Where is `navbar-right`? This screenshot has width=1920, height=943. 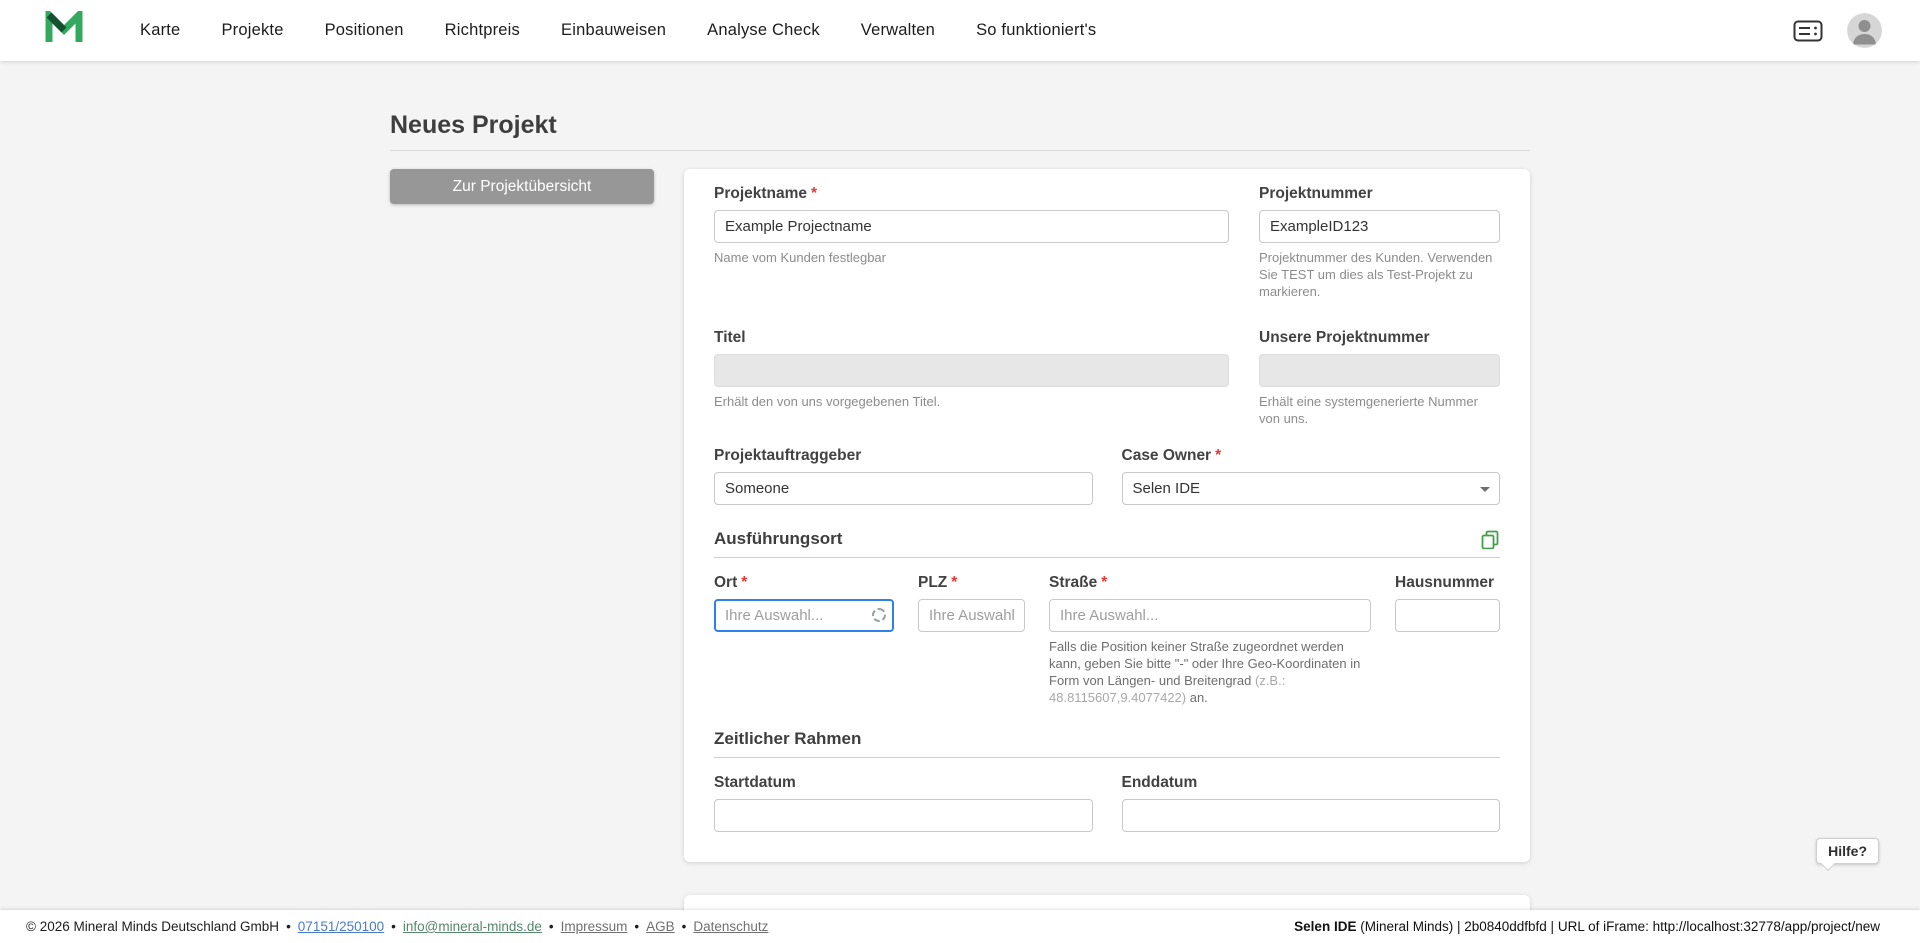 navbar-right is located at coordinates (1837, 30).